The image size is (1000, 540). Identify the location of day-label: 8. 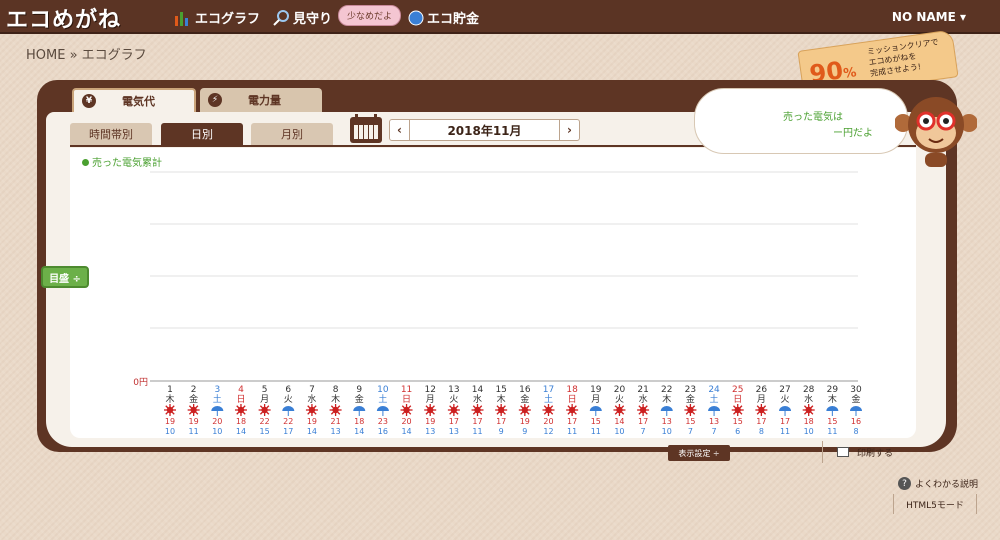
(336, 390).